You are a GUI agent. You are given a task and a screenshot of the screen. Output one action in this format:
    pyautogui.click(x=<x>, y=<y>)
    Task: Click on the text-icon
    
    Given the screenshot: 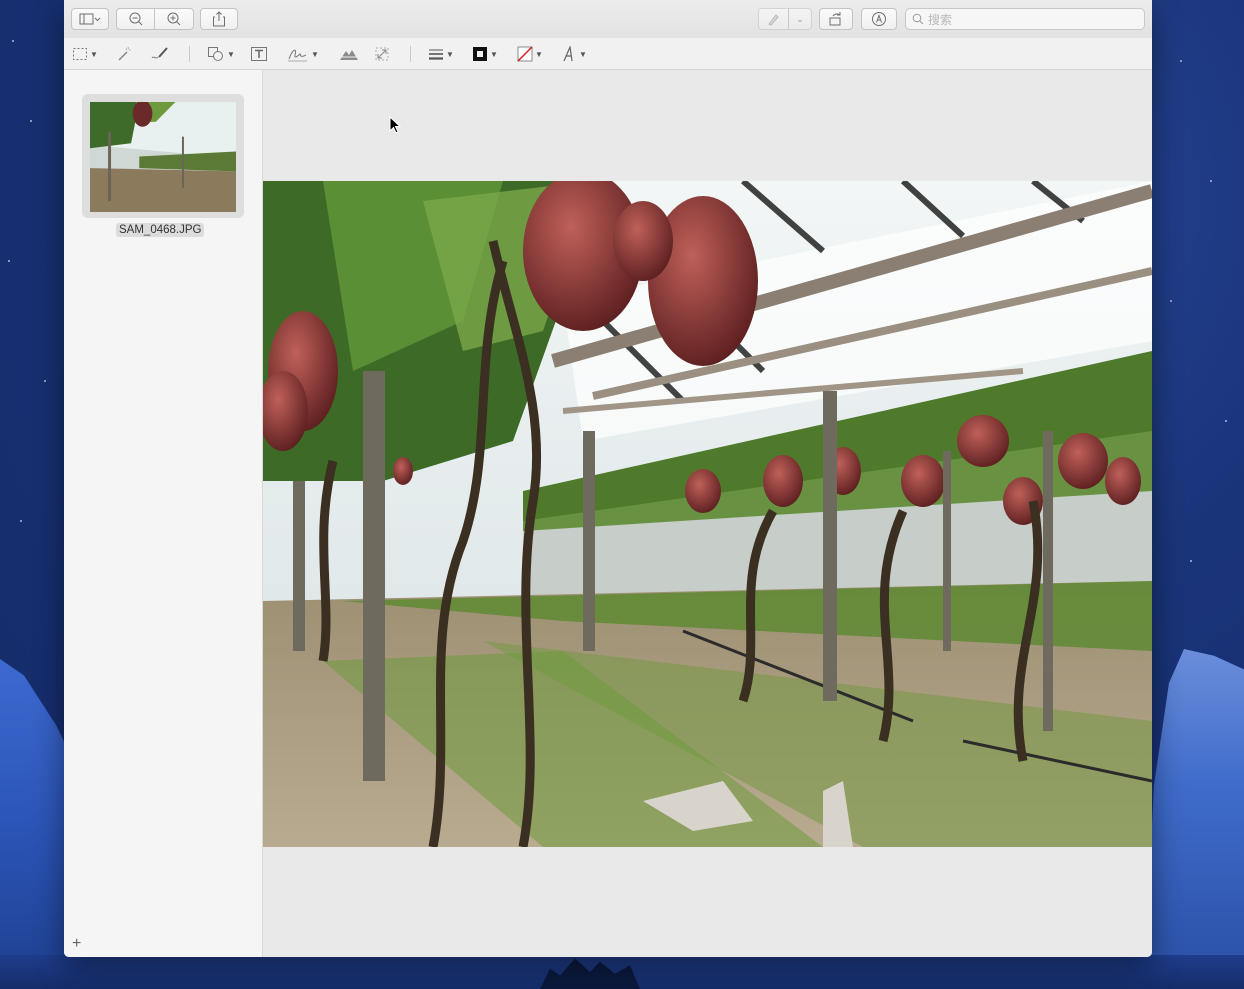 What is the action you would take?
    pyautogui.click(x=259, y=54)
    